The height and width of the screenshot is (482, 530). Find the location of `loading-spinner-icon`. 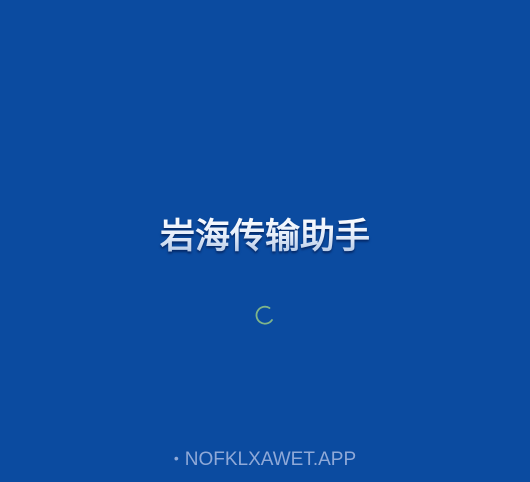

loading-spinner-icon is located at coordinates (264, 315).